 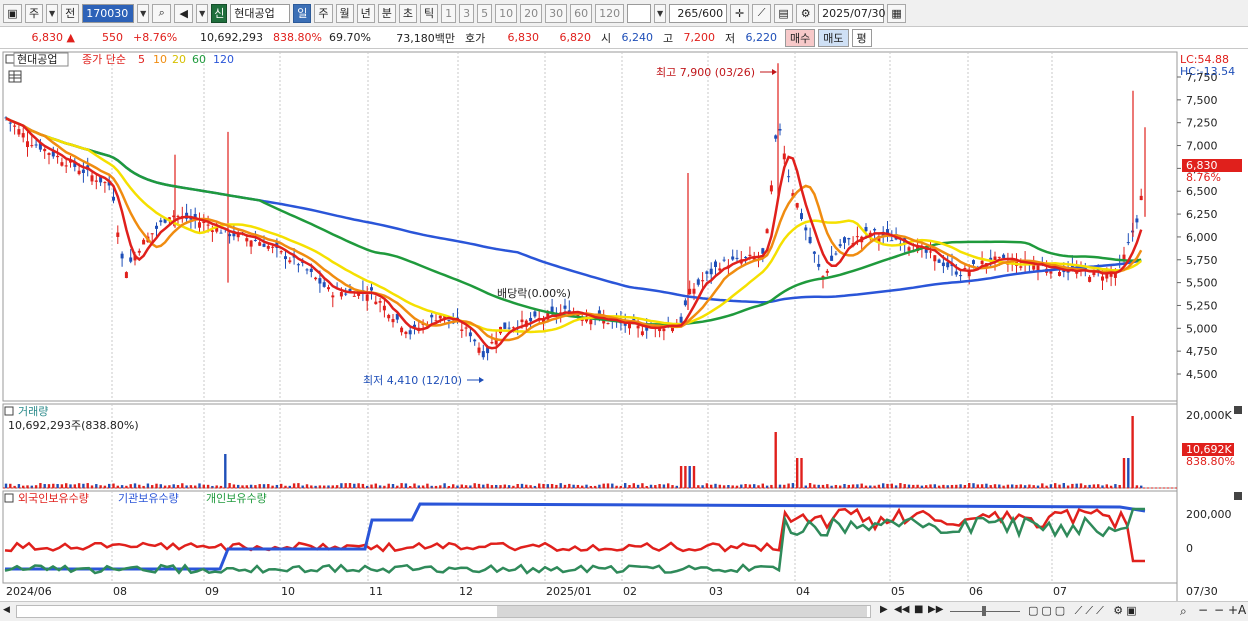 I want to click on eval-button: 평, so click(x=861, y=37).